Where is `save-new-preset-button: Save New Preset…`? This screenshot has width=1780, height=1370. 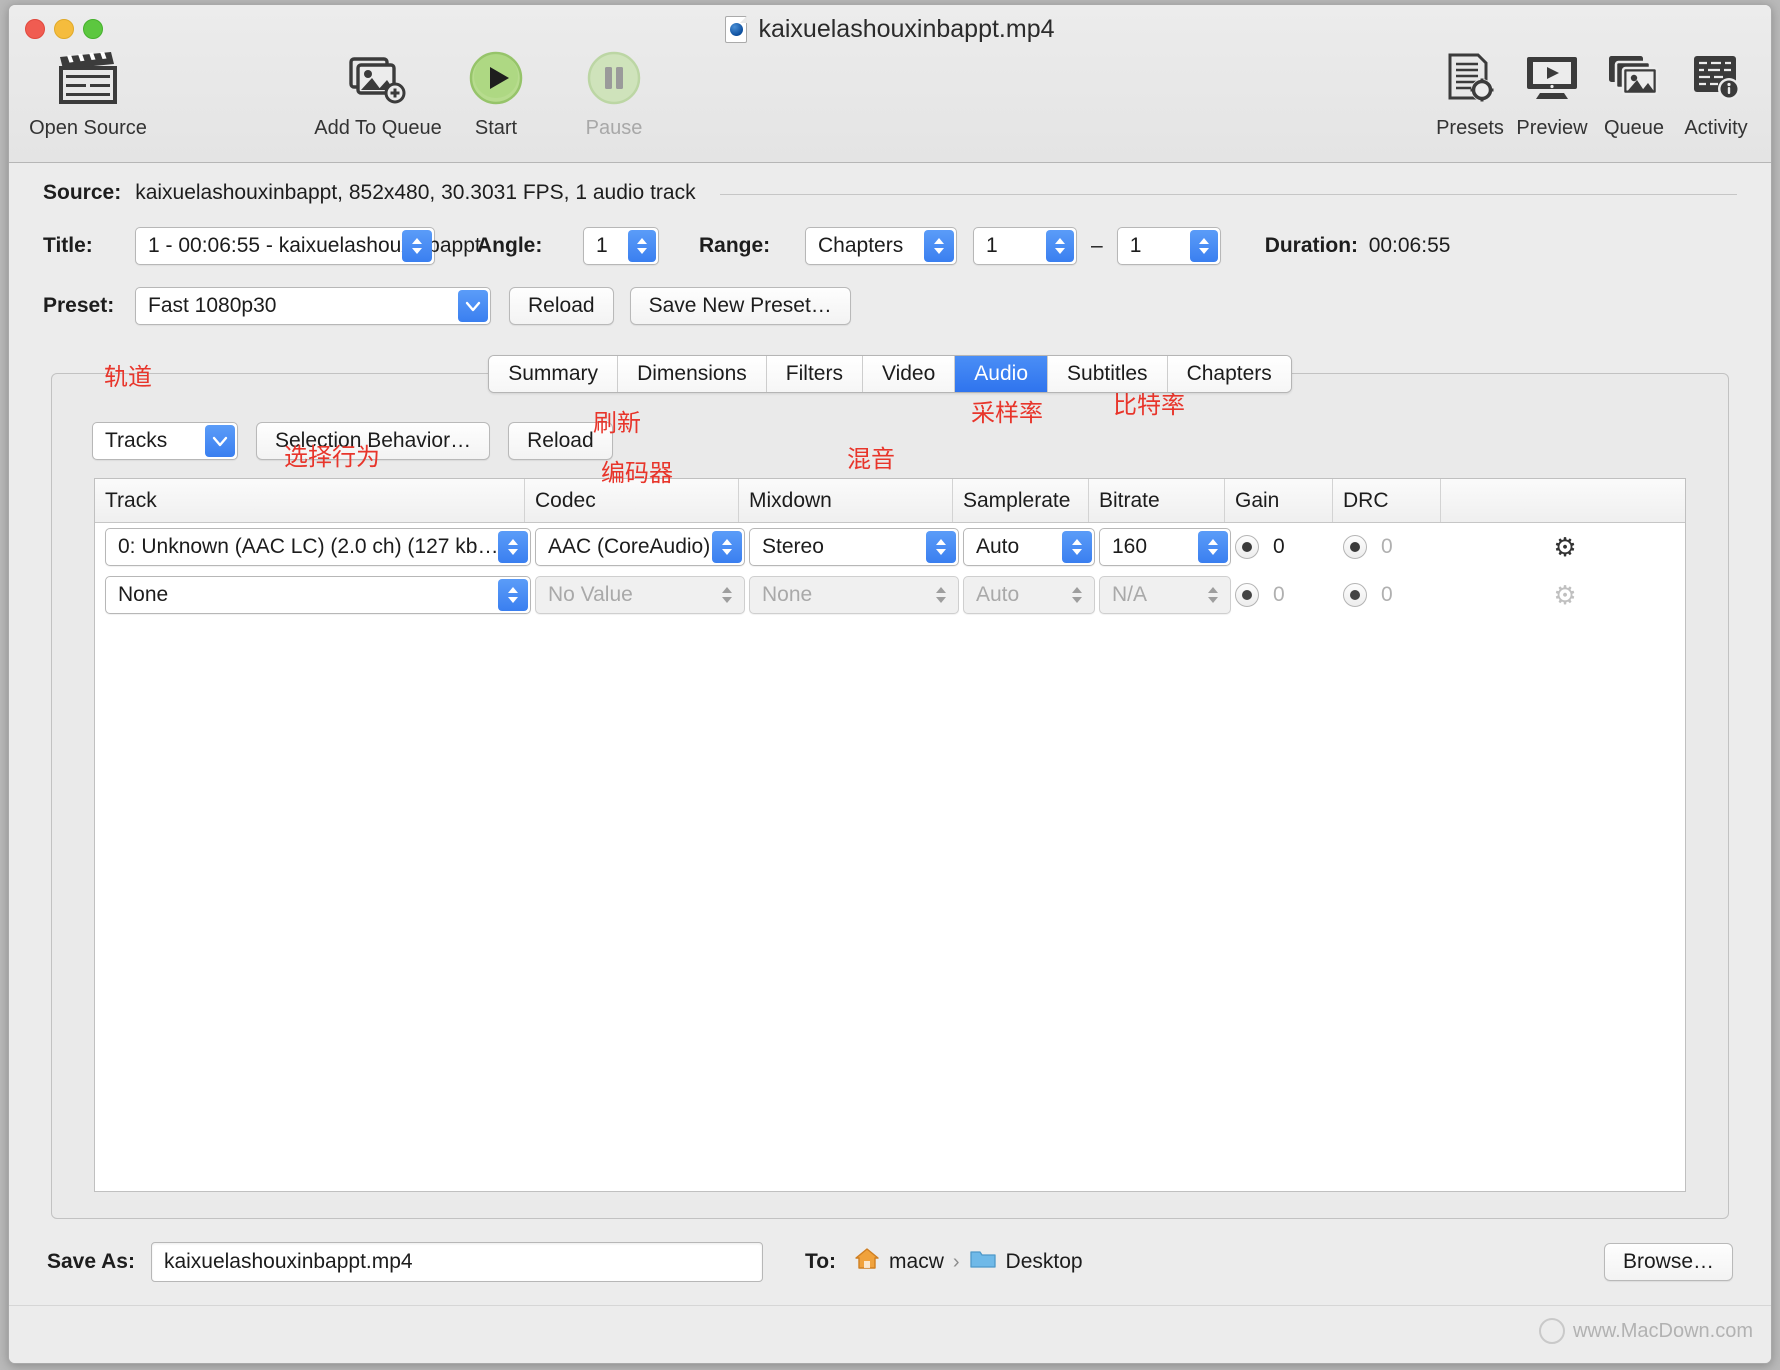 save-new-preset-button: Save New Preset… is located at coordinates (740, 306).